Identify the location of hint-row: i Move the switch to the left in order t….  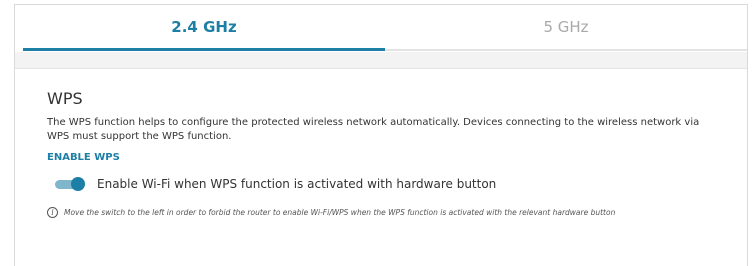
(381, 212).